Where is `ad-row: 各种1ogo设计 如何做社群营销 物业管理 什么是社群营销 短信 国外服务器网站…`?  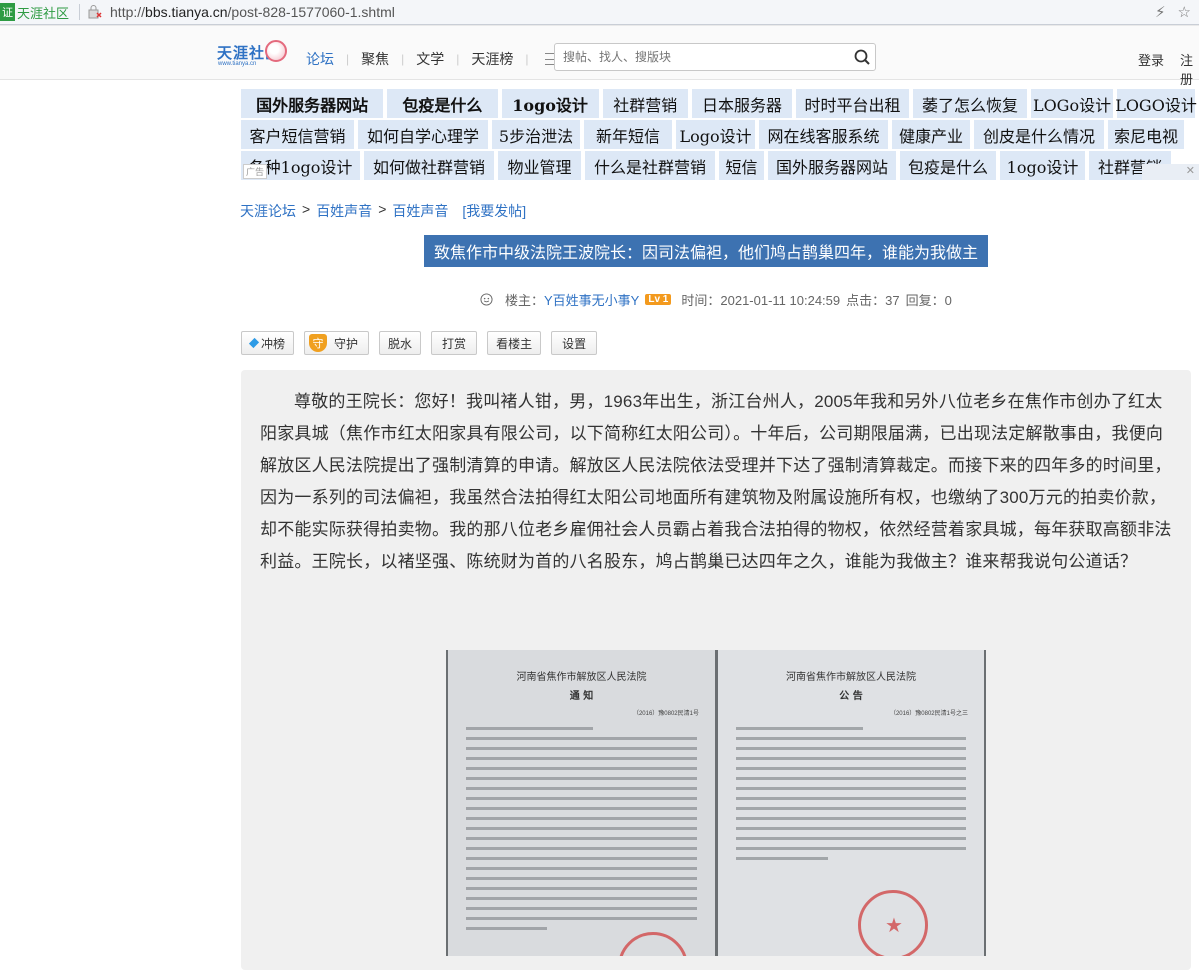 ad-row: 各种1ogo设计 如何做社群营销 物业管理 什么是社群营销 短信 国外服务器网站… is located at coordinates (720, 166).